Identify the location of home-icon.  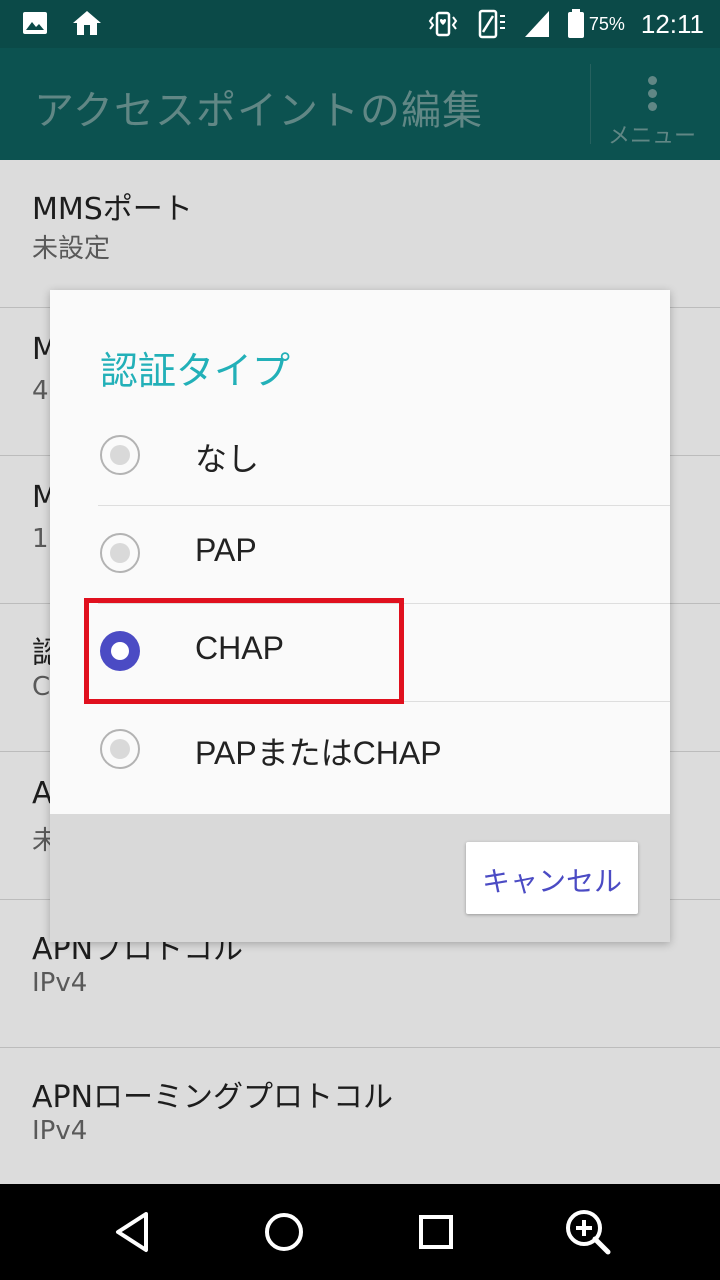
(87, 23).